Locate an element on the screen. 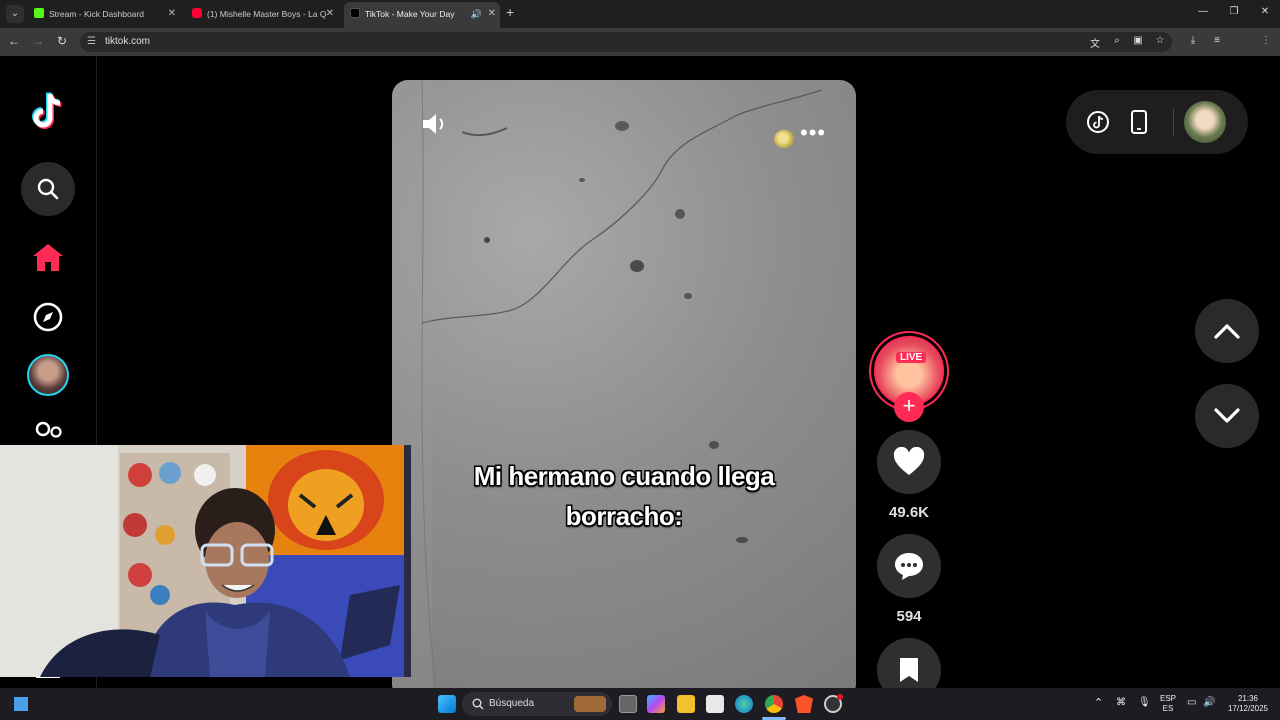  network-icon: ⌘ is located at coordinates (1121, 703).